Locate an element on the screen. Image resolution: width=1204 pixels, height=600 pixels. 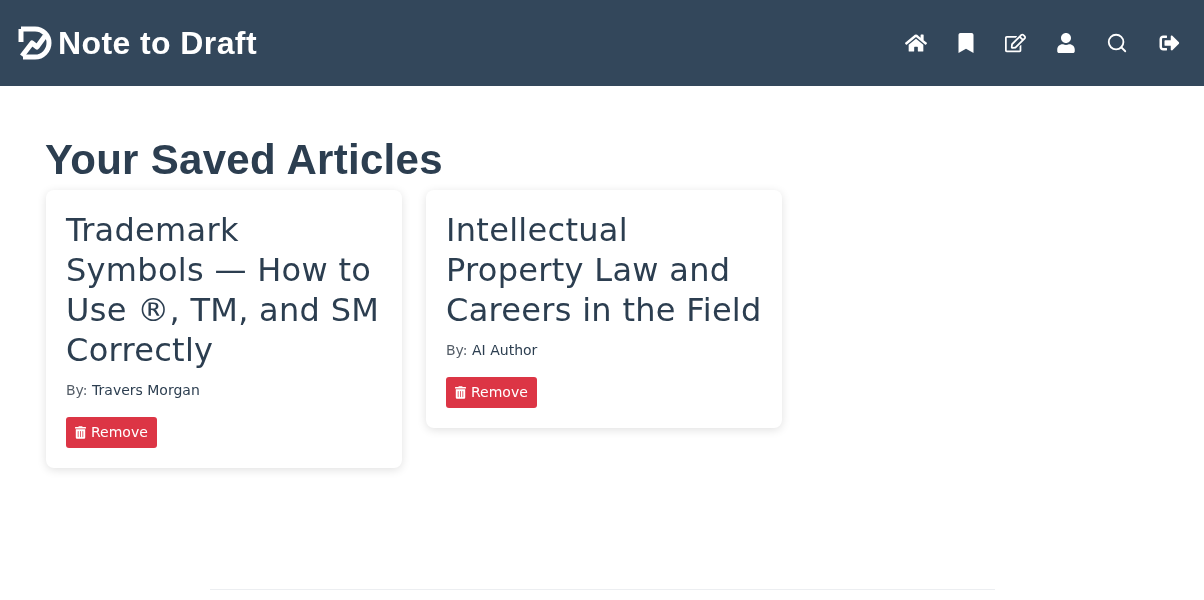
edit-icon is located at coordinates (1015, 43).